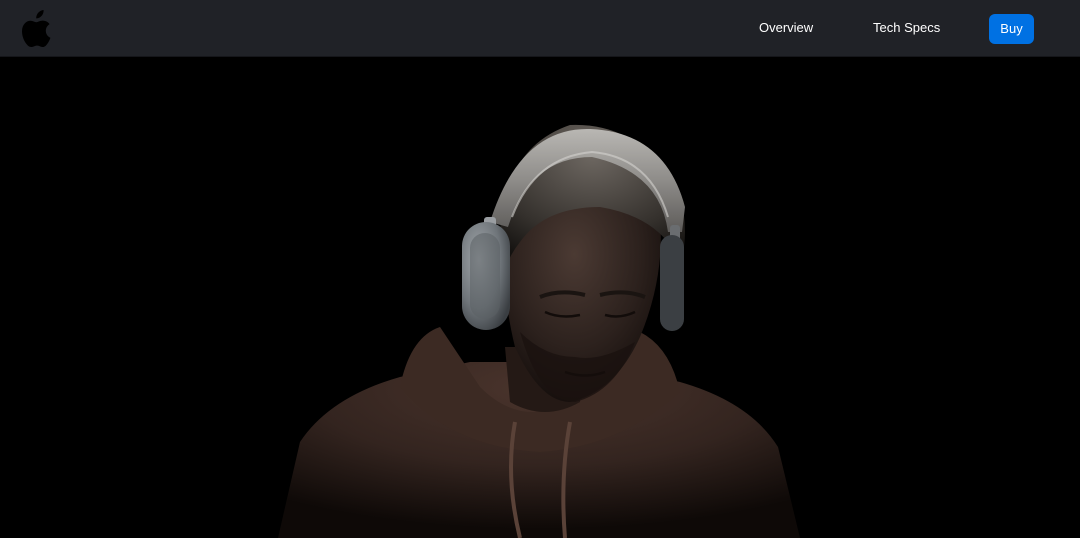 The height and width of the screenshot is (538, 1080). I want to click on apple-logo-icon, so click(36, 28).